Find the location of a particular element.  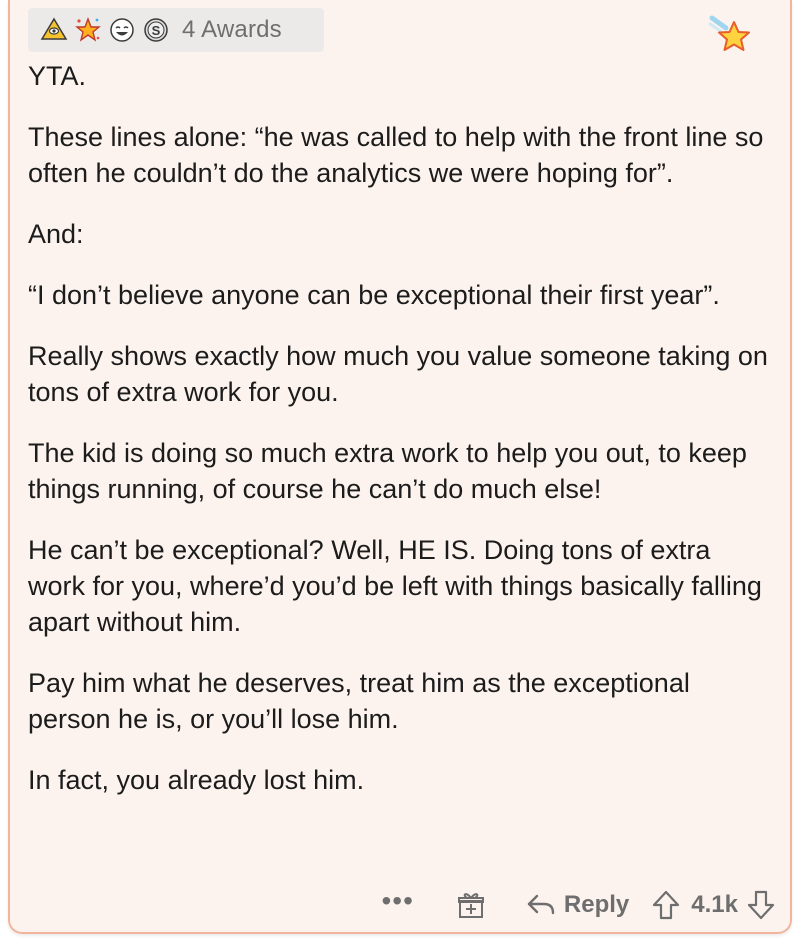

reply-arrow-icon is located at coordinates (541, 904).